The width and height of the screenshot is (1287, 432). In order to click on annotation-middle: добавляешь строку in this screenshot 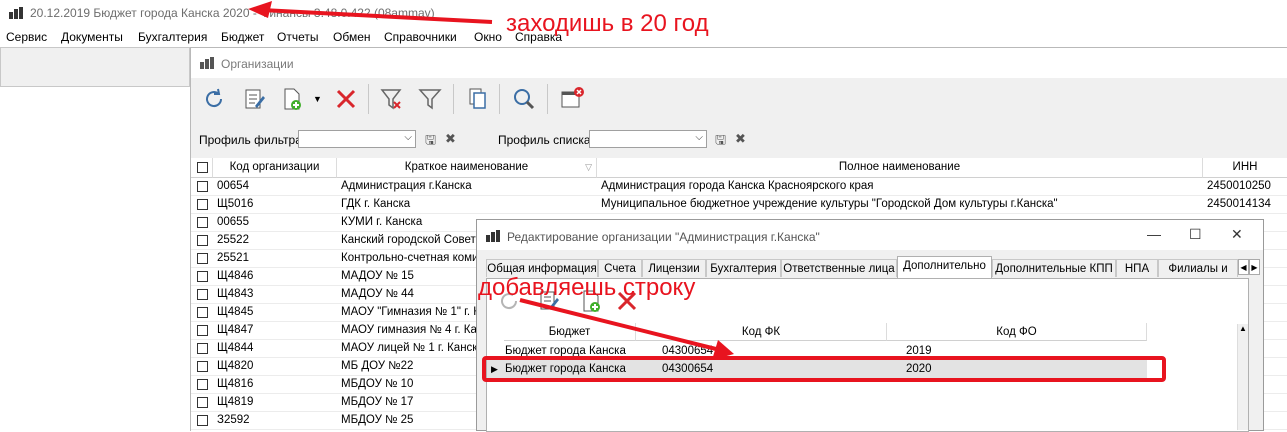, I will do `click(587, 287)`.